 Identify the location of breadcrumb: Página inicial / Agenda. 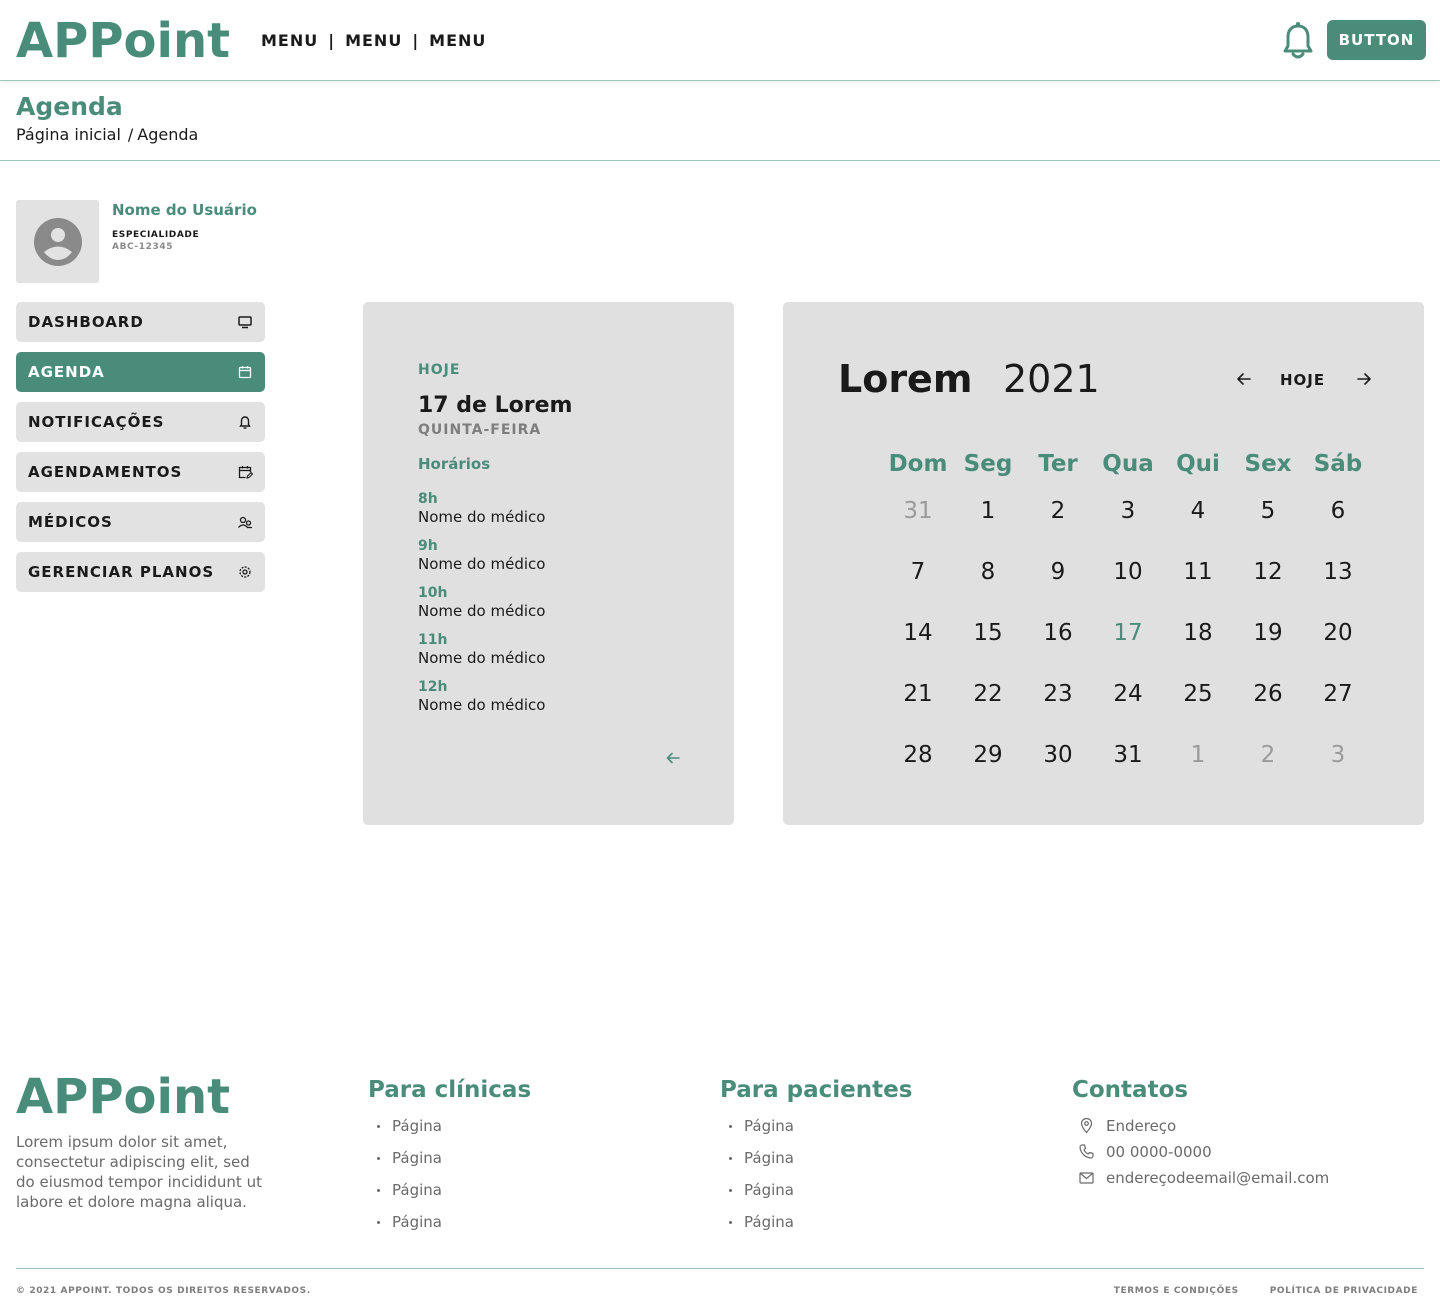
(107, 135).